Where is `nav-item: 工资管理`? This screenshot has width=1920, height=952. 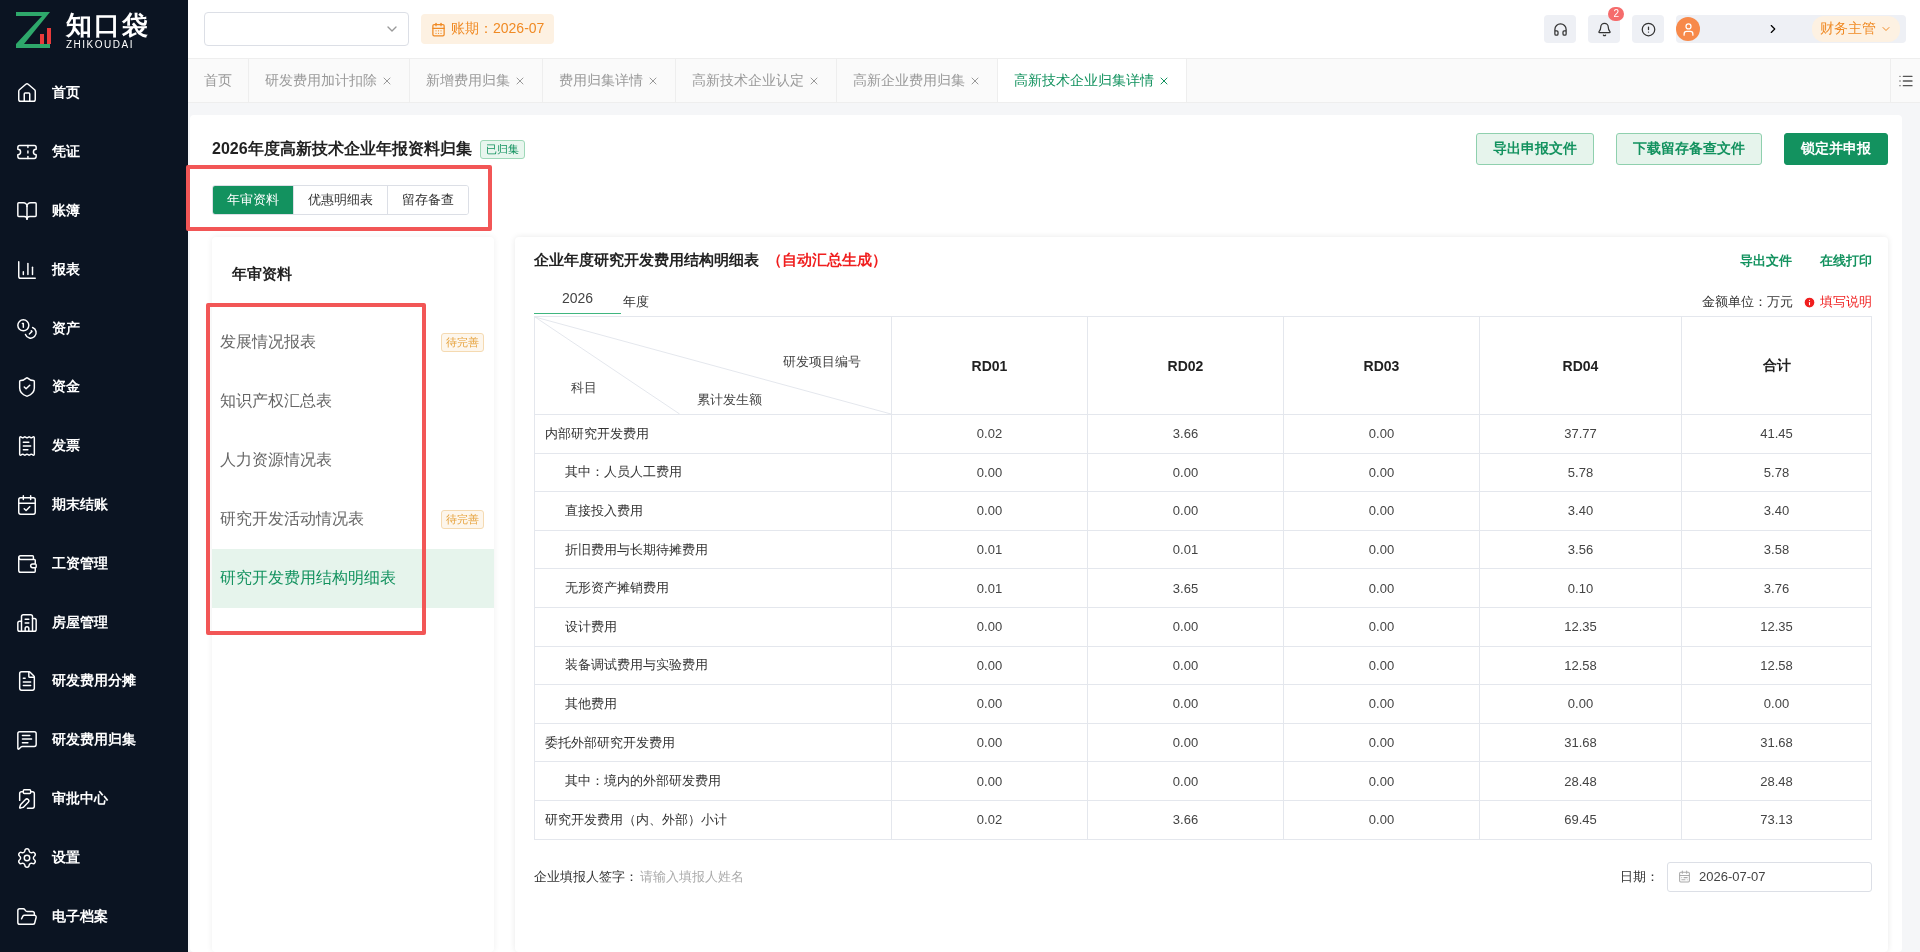
nav-item: 工资管理 is located at coordinates (94, 564).